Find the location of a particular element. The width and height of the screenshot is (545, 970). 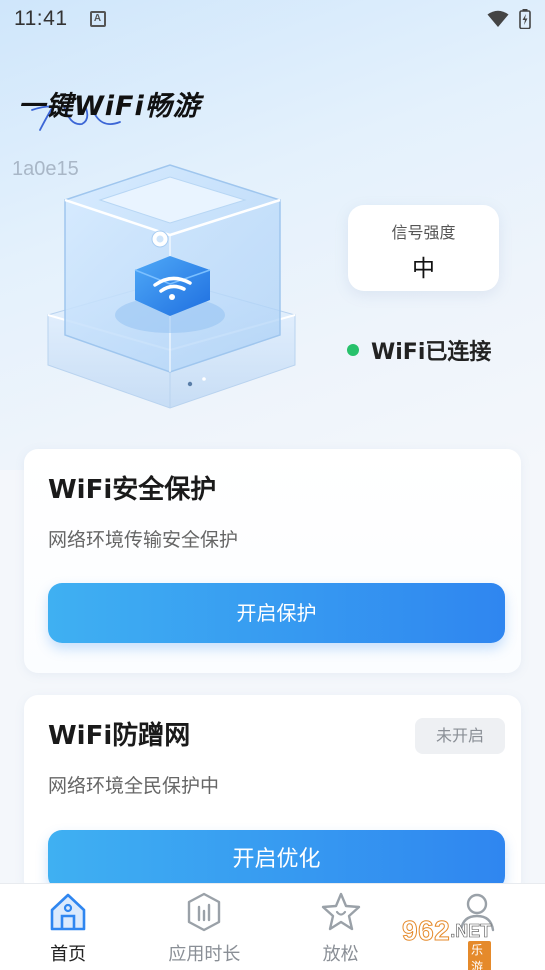

status-badge: 未开启 is located at coordinates (460, 736).